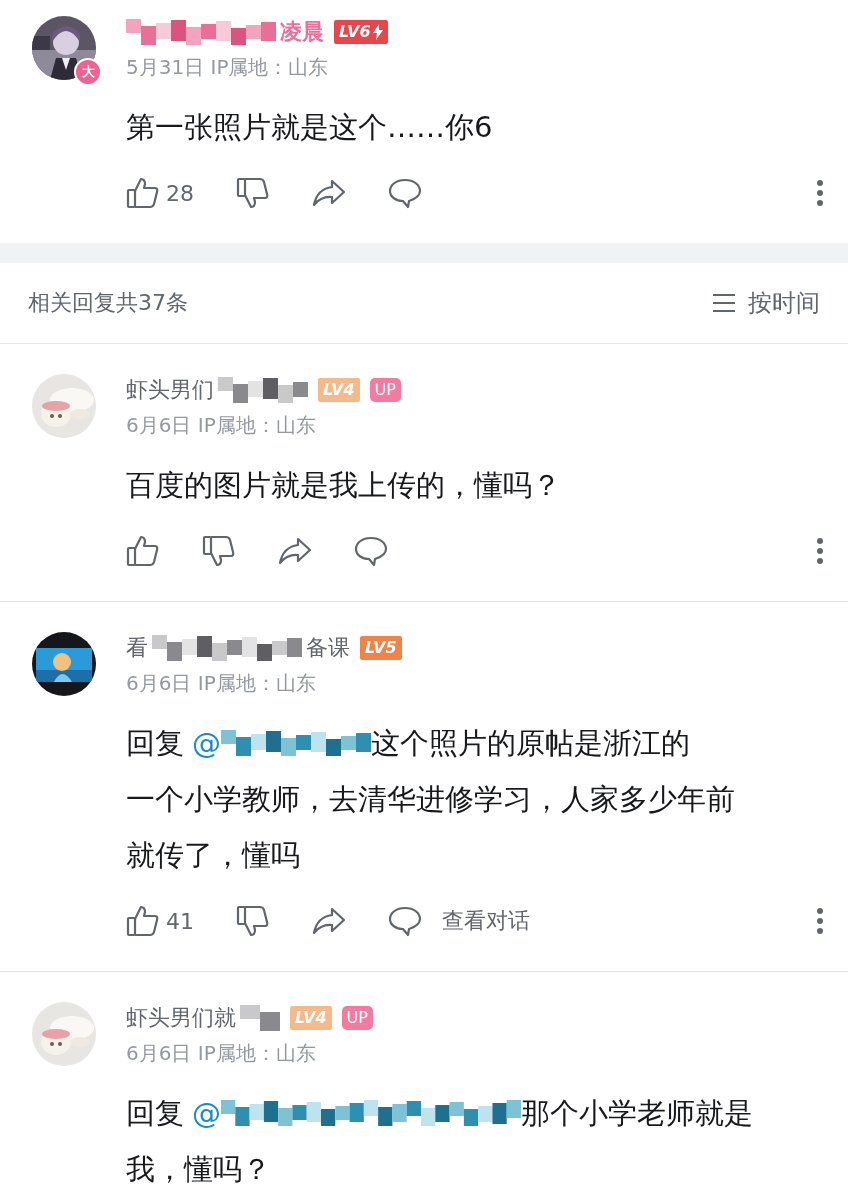 The height and width of the screenshot is (1200, 848). Describe the element at coordinates (170, 390) in the screenshot. I see `user-name: 虾头男们` at that location.